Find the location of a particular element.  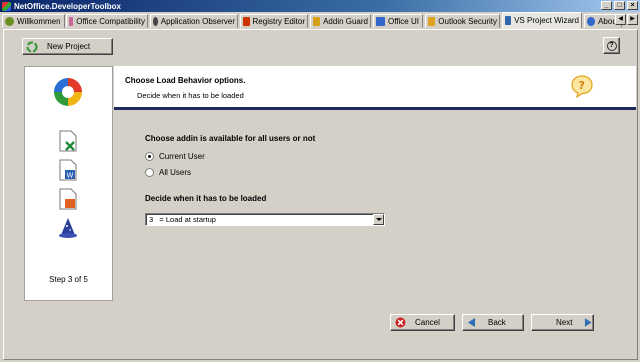

compatibility-icon is located at coordinates (71, 21).